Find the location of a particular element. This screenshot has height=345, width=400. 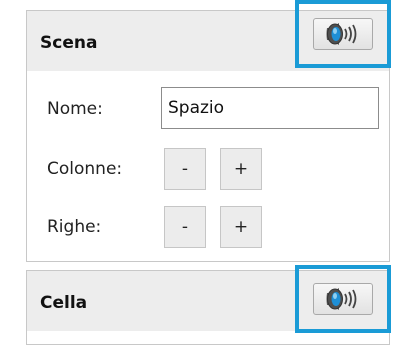

name-input is located at coordinates (270, 108).